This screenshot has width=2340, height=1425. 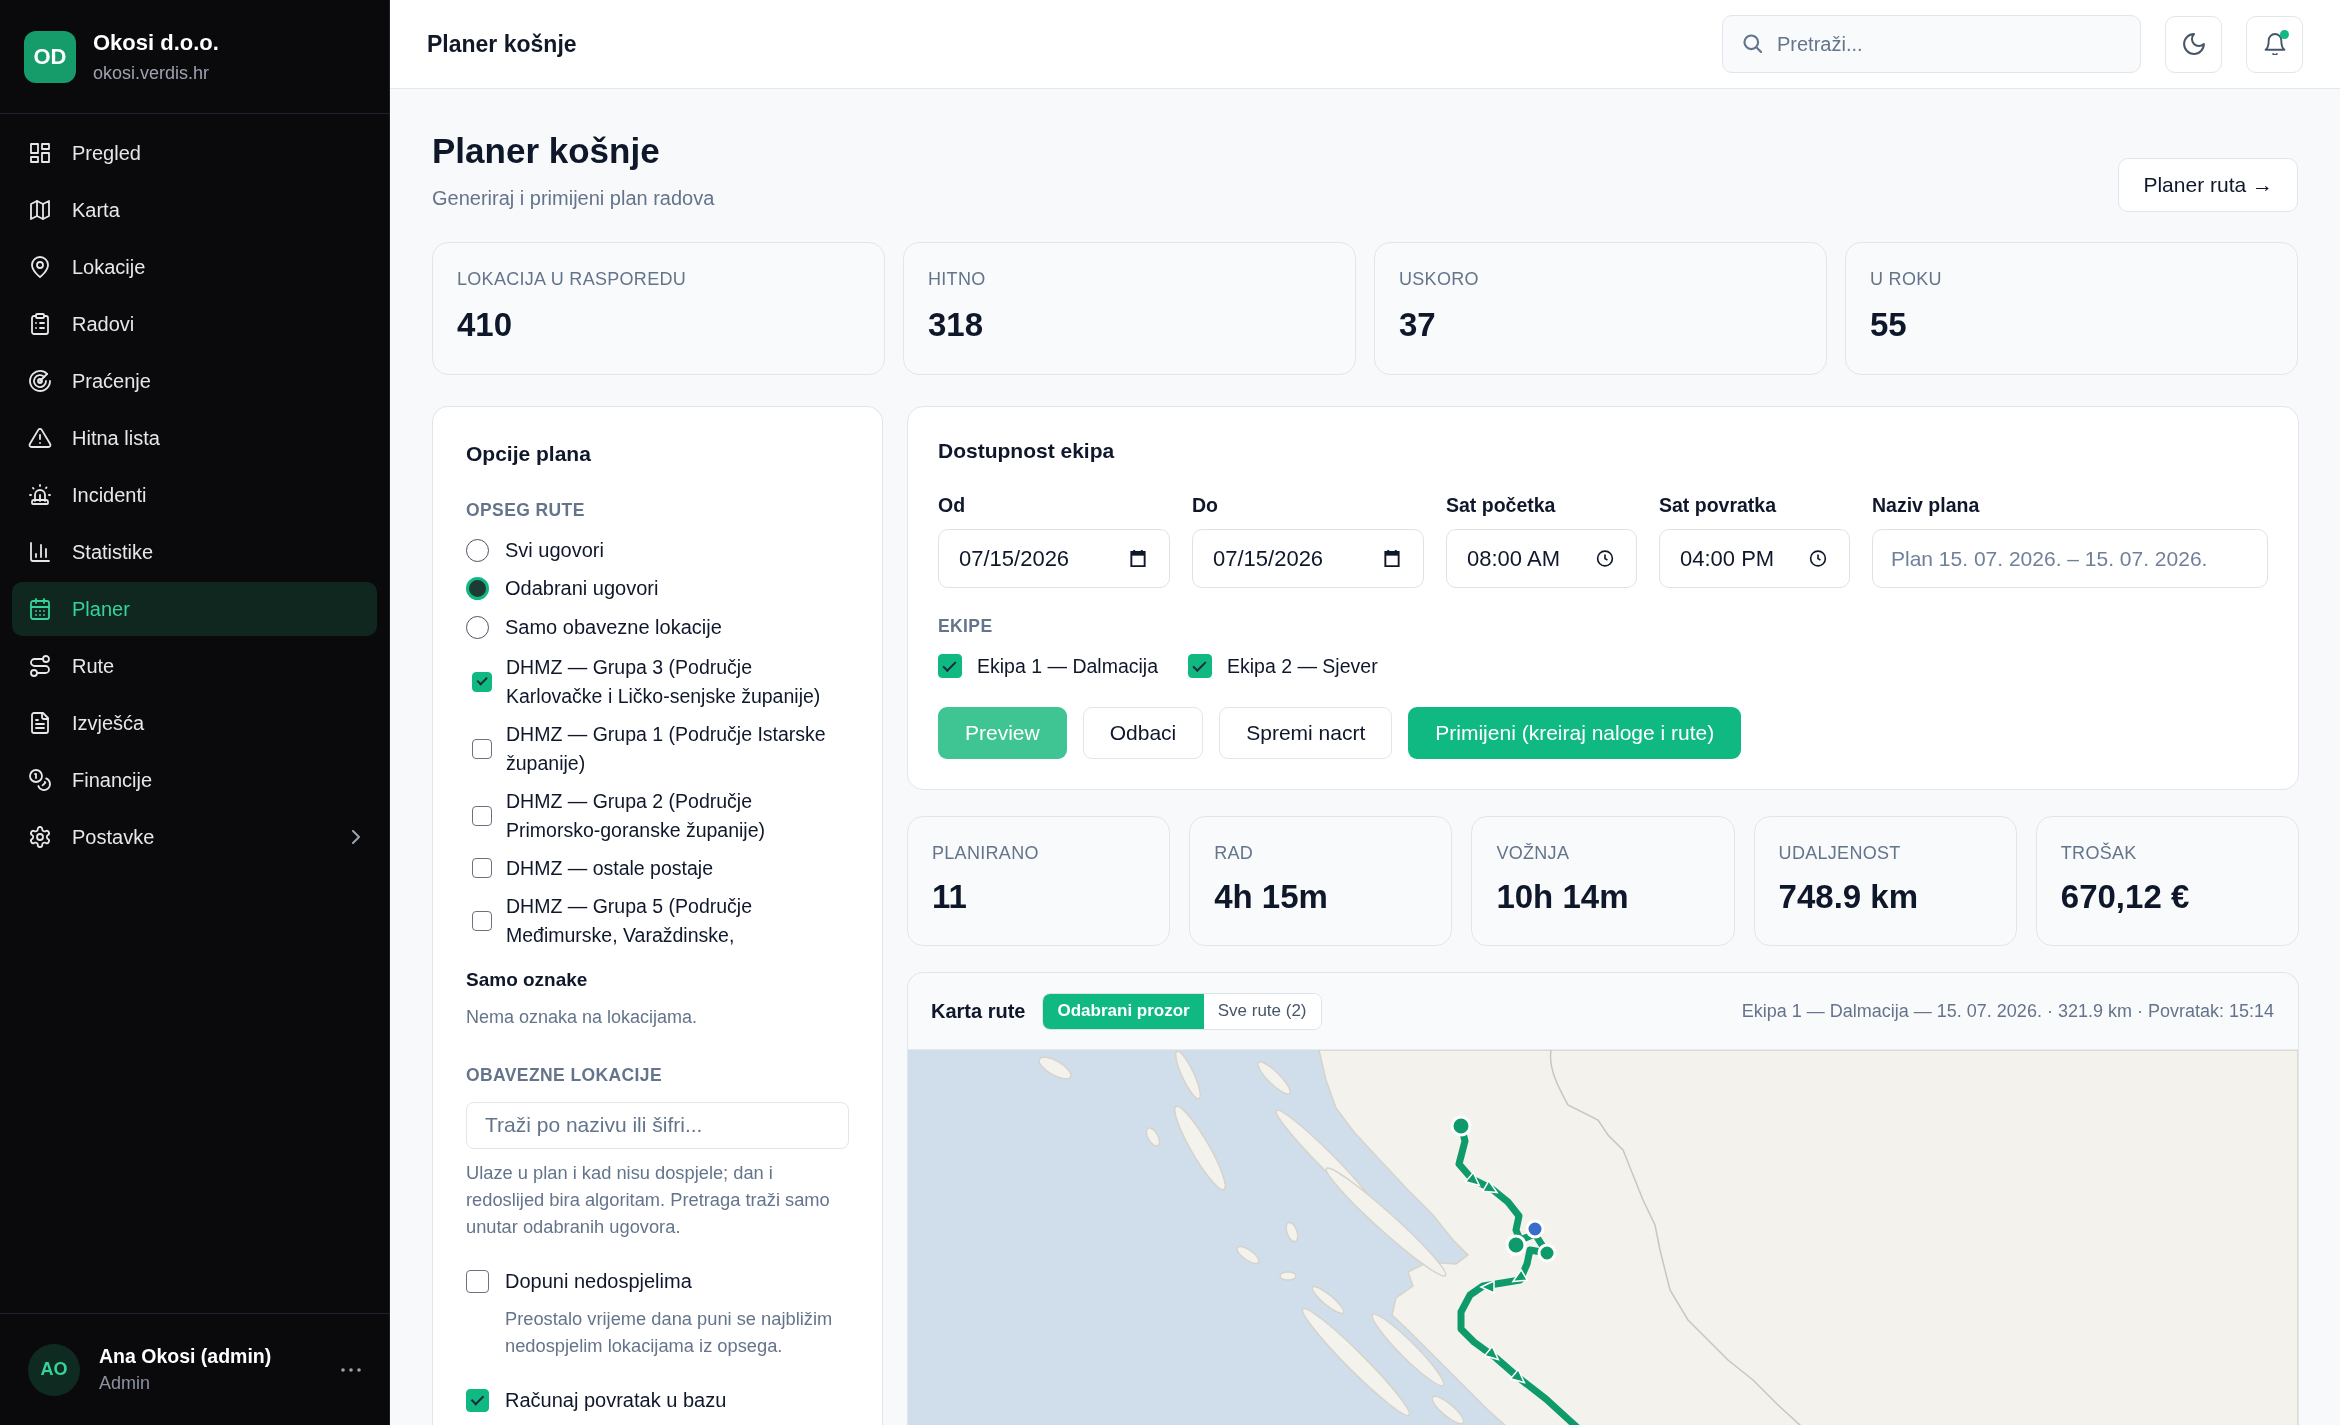 What do you see at coordinates (1143, 733) in the screenshot?
I see `discard-button: Odbaci` at bounding box center [1143, 733].